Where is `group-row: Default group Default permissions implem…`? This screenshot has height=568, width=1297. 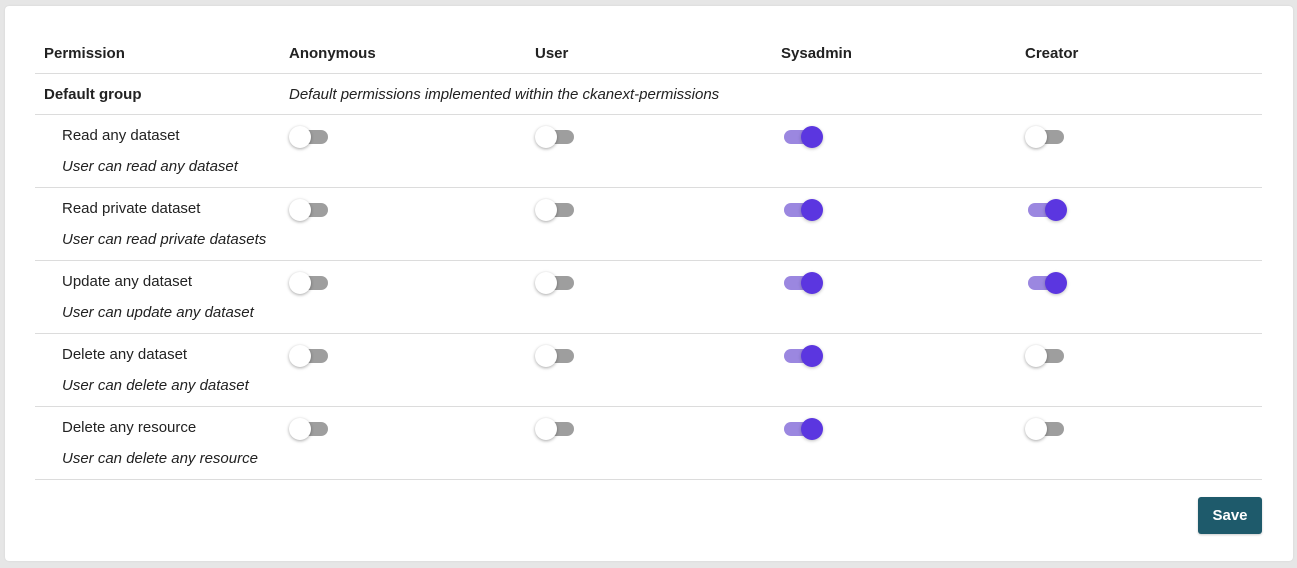
group-row: Default group Default permissions implem… is located at coordinates (648, 94).